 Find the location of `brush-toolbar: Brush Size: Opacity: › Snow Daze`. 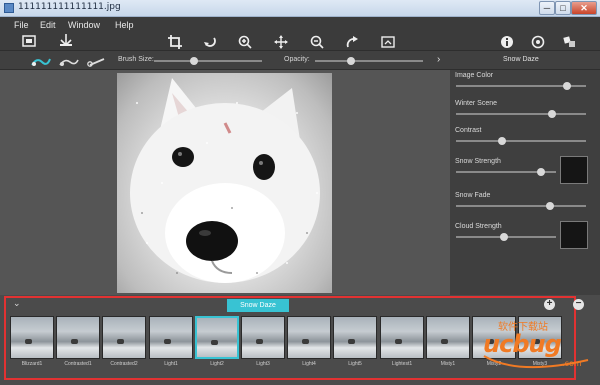

brush-toolbar: Brush Size: Opacity: › Snow Daze is located at coordinates (300, 60).